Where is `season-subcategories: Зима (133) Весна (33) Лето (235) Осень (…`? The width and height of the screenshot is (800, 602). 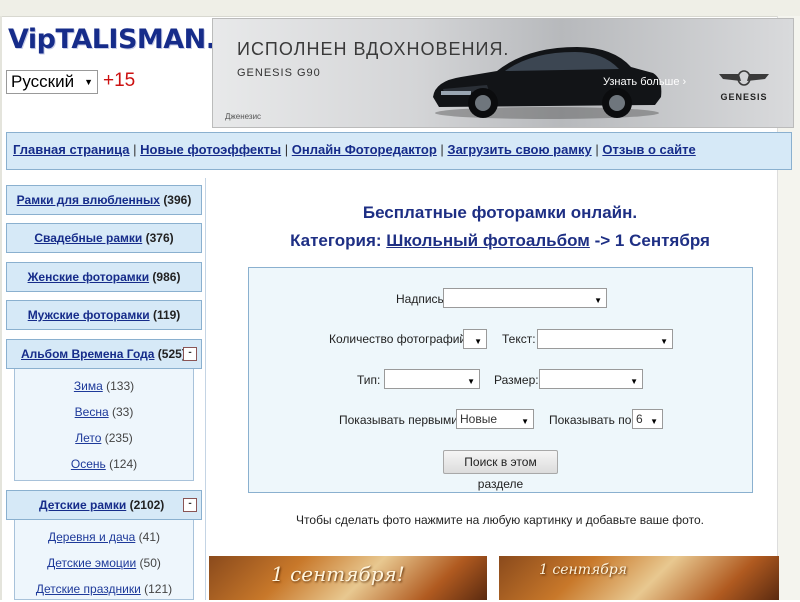
season-subcategories: Зима (133) Весна (33) Лето (235) Осень (… is located at coordinates (104, 425).